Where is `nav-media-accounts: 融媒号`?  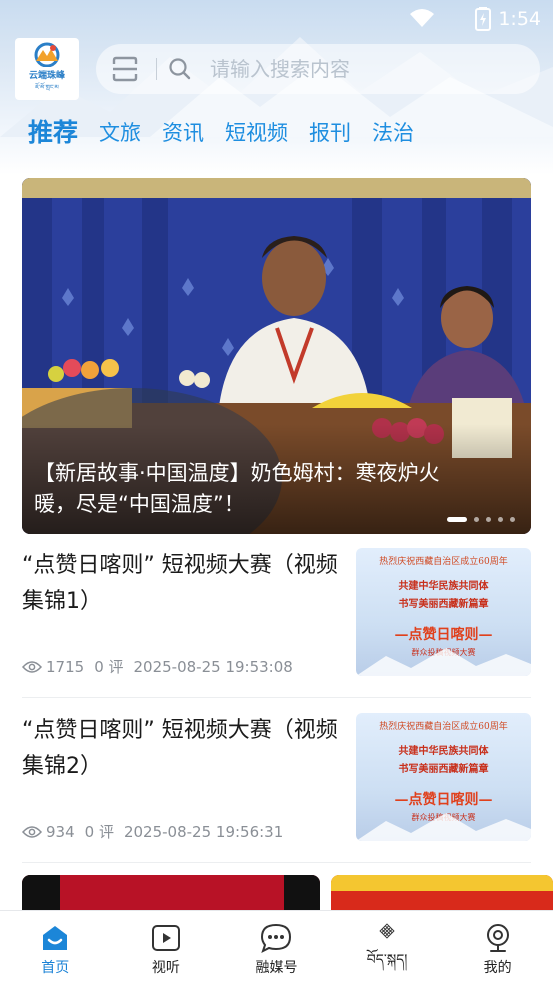 nav-media-accounts: 融媒号 is located at coordinates (276, 947).